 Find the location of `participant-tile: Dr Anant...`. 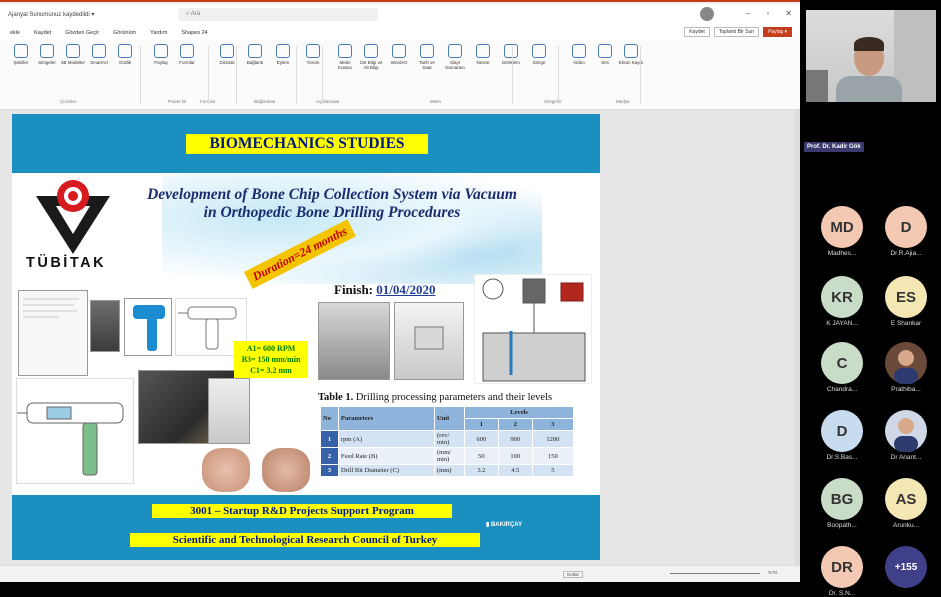

participant-tile: Dr Anant... is located at coordinates (906, 435).